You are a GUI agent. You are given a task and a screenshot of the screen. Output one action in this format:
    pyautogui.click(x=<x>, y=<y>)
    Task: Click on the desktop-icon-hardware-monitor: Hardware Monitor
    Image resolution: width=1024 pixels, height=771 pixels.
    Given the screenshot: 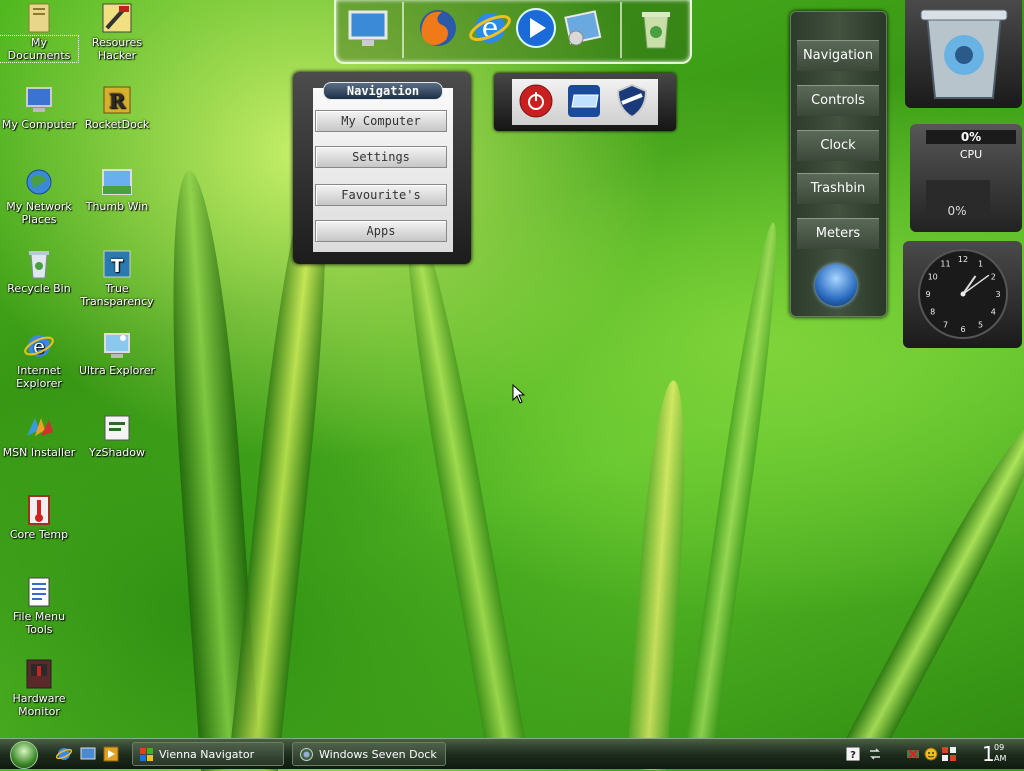 What is the action you would take?
    pyautogui.click(x=39, y=688)
    